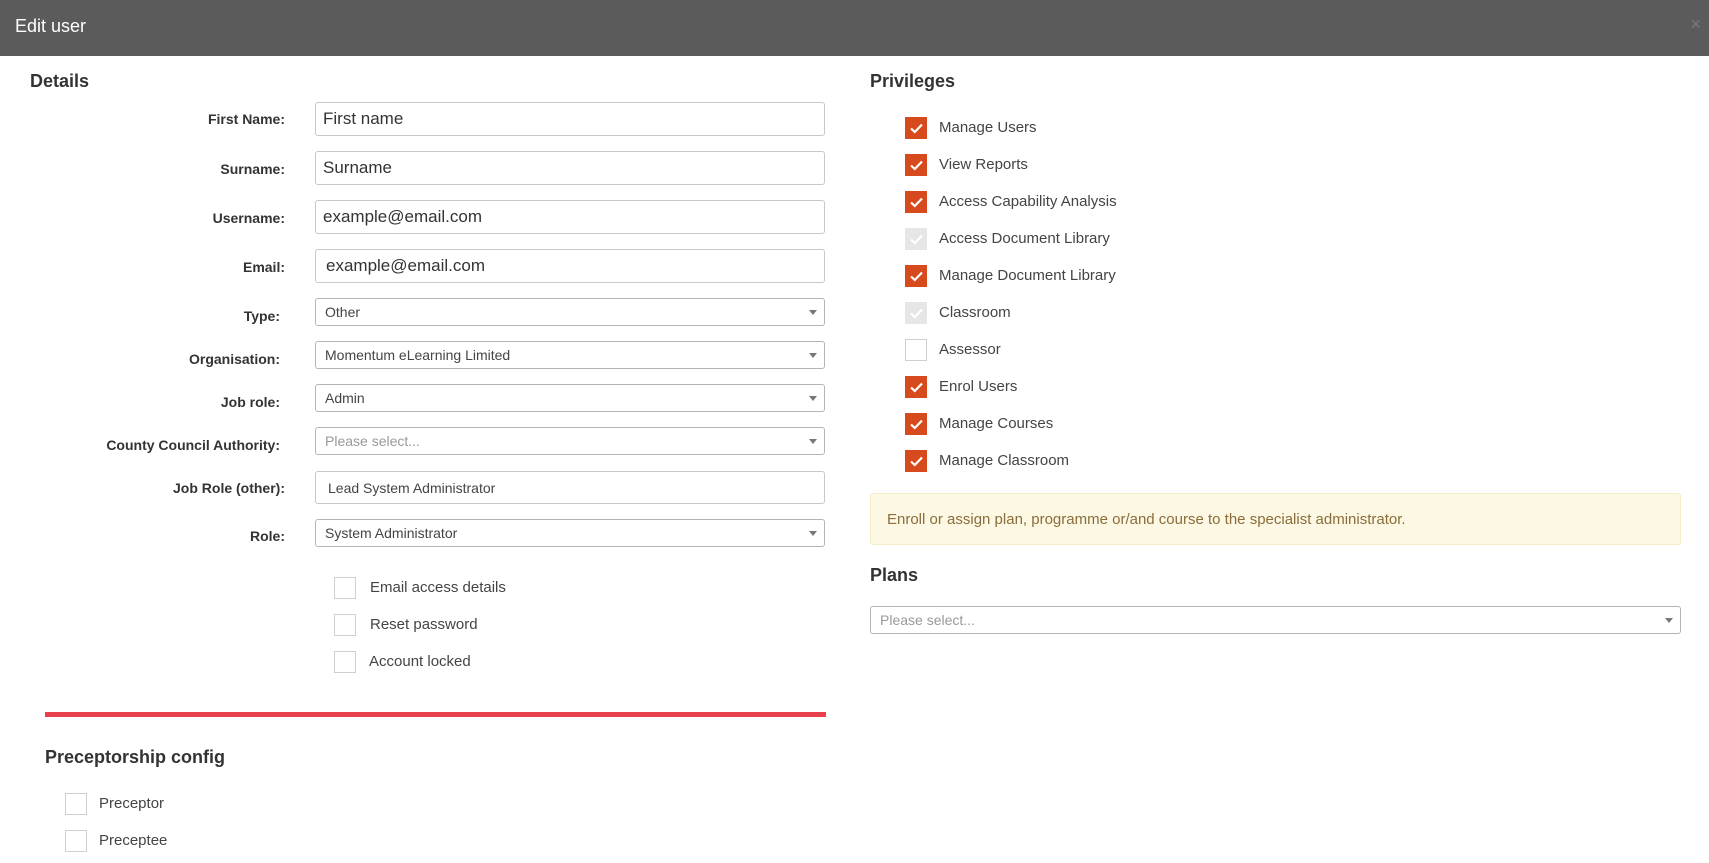 This screenshot has width=1709, height=863. I want to click on privilege-checkbox-manage-courses, so click(916, 424).